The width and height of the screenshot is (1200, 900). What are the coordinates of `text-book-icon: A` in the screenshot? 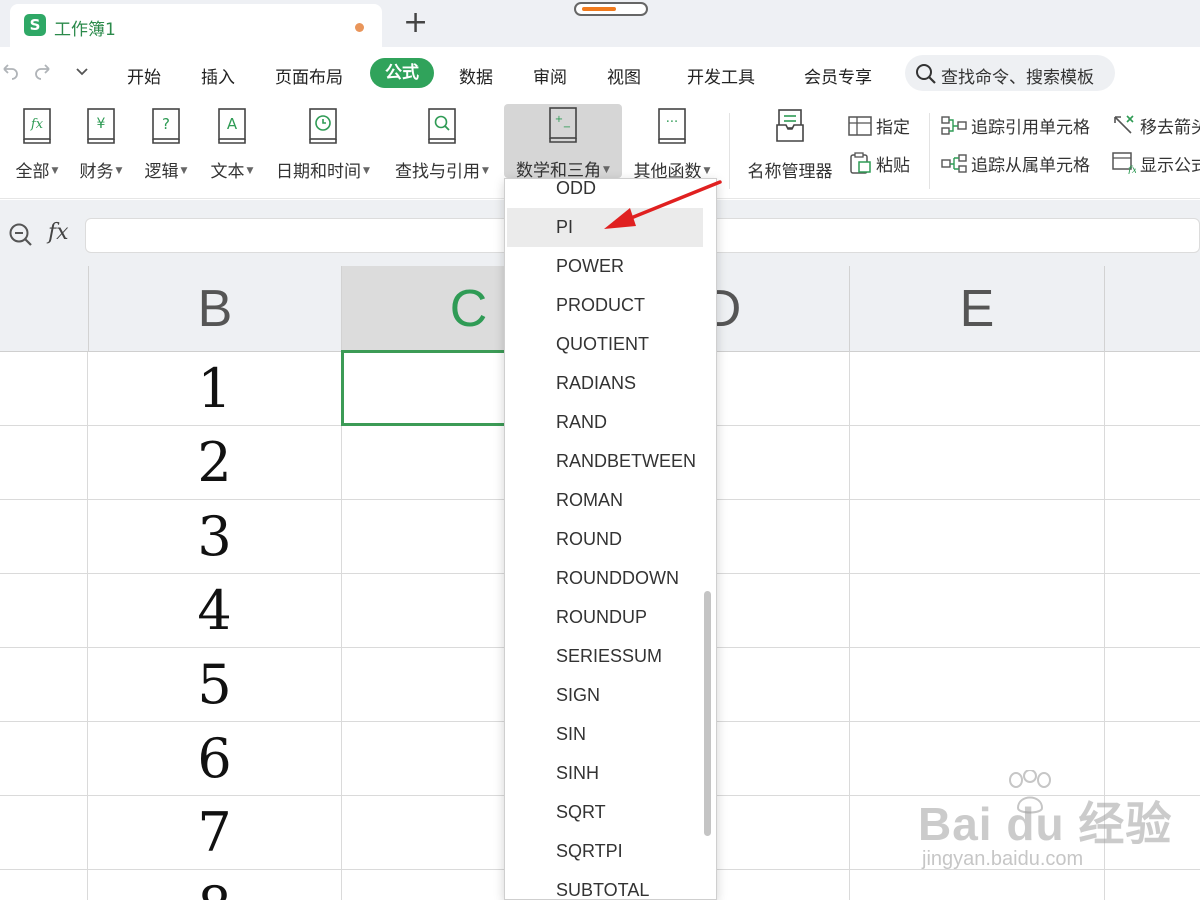 It's located at (232, 126).